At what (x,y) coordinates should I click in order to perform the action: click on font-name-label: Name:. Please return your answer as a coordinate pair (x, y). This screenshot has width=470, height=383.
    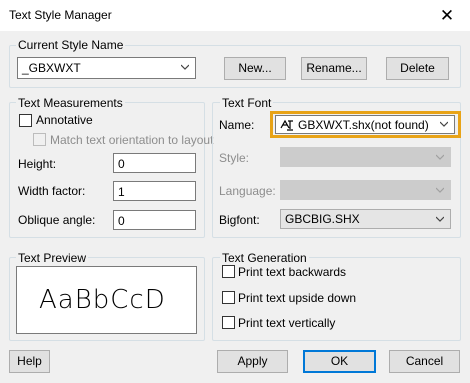
    Looking at the image, I should click on (237, 125).